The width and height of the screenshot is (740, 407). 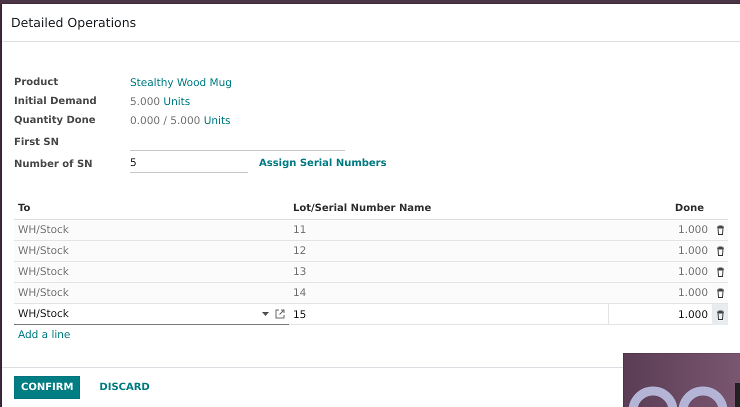 I want to click on table-cell-text: 15, so click(x=300, y=314).